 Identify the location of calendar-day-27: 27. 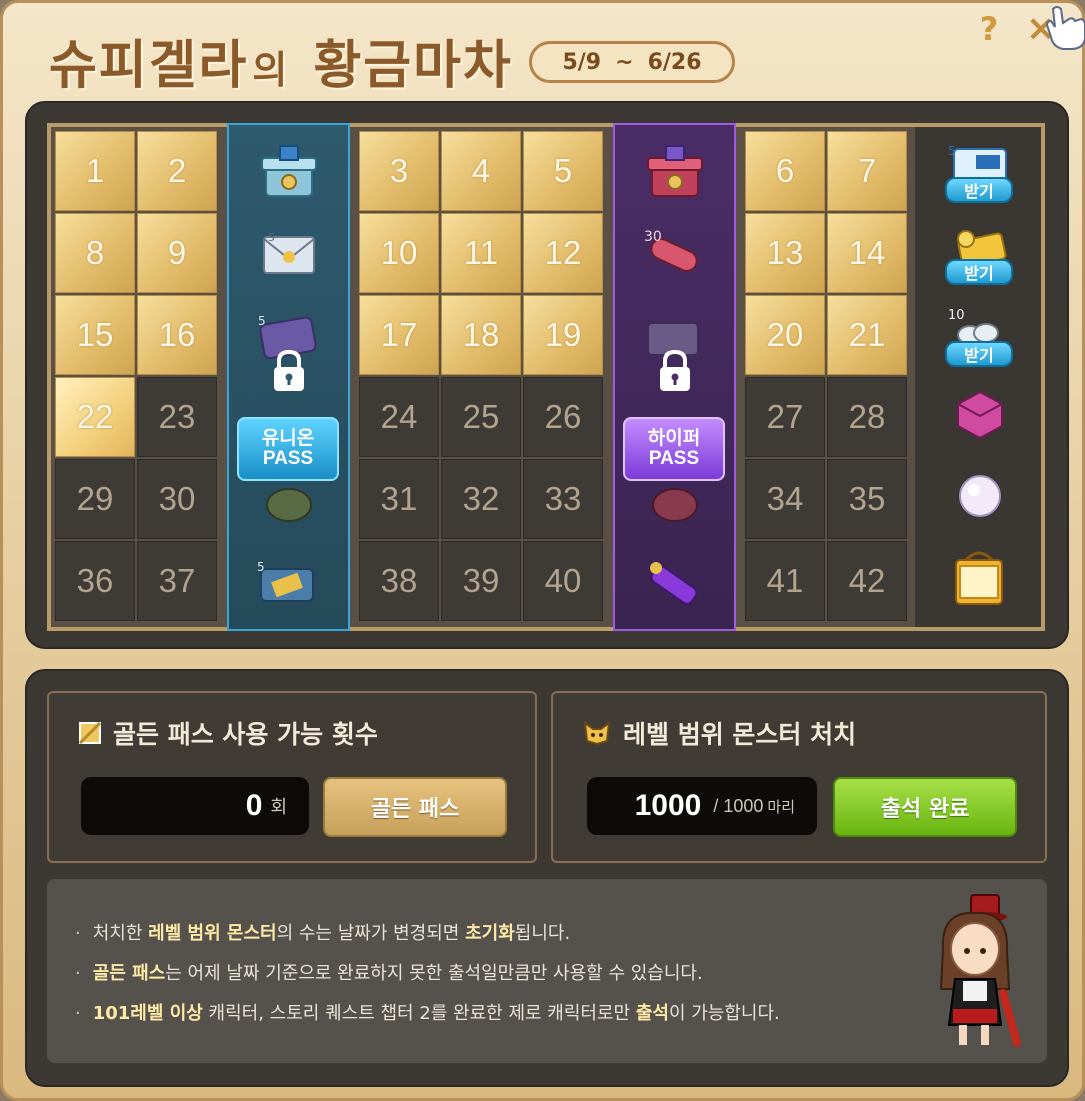
(785, 417).